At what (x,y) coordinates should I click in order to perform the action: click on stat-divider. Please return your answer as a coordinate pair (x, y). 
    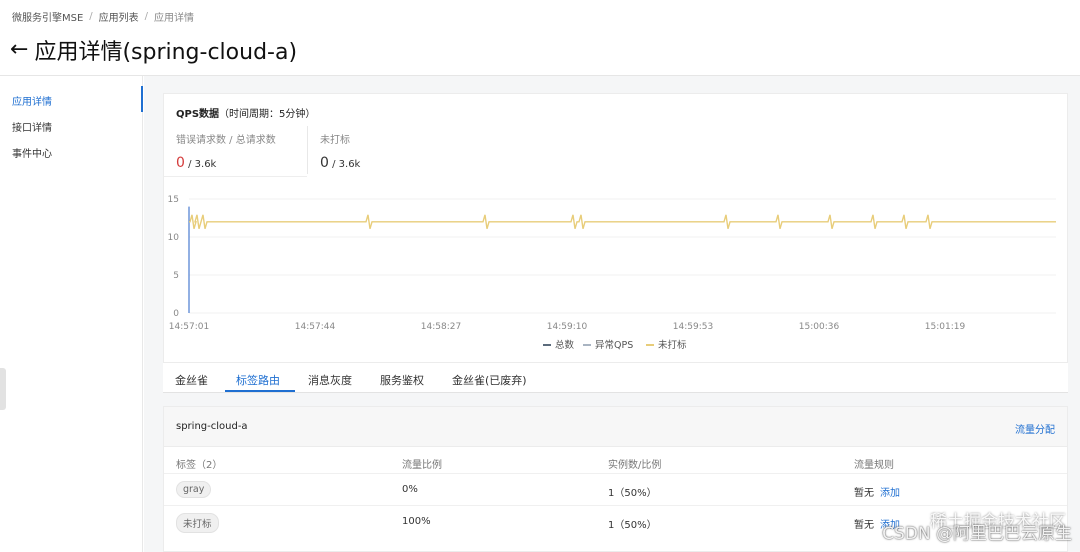
    Looking at the image, I should click on (307, 150).